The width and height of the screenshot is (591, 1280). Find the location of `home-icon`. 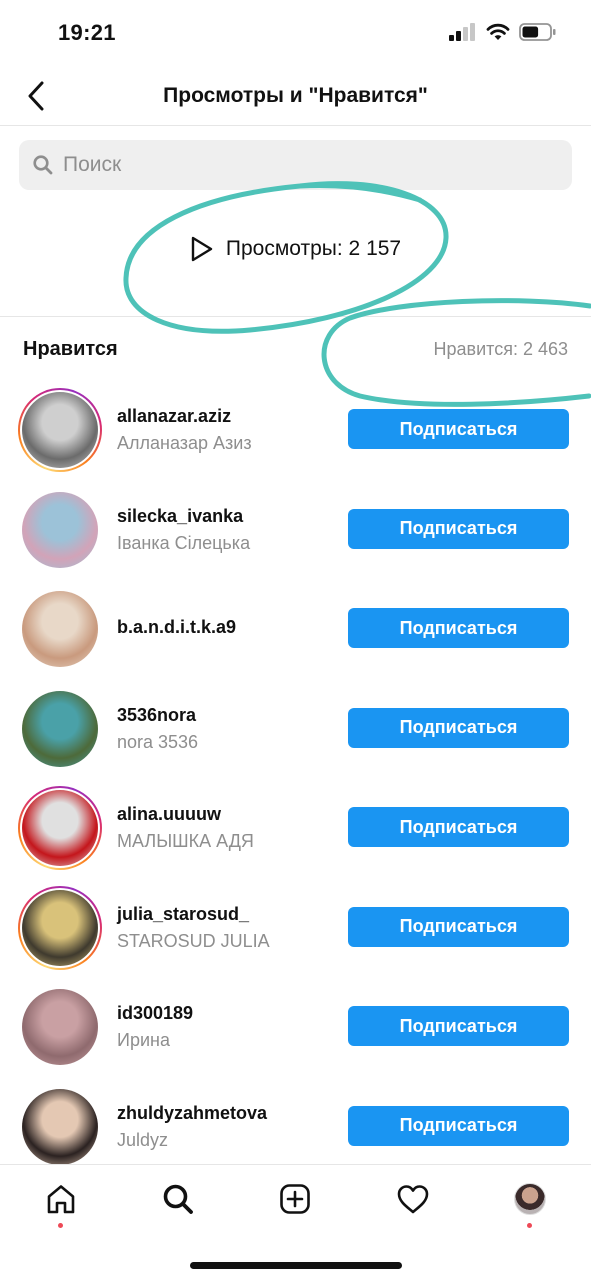

home-icon is located at coordinates (61, 1199).